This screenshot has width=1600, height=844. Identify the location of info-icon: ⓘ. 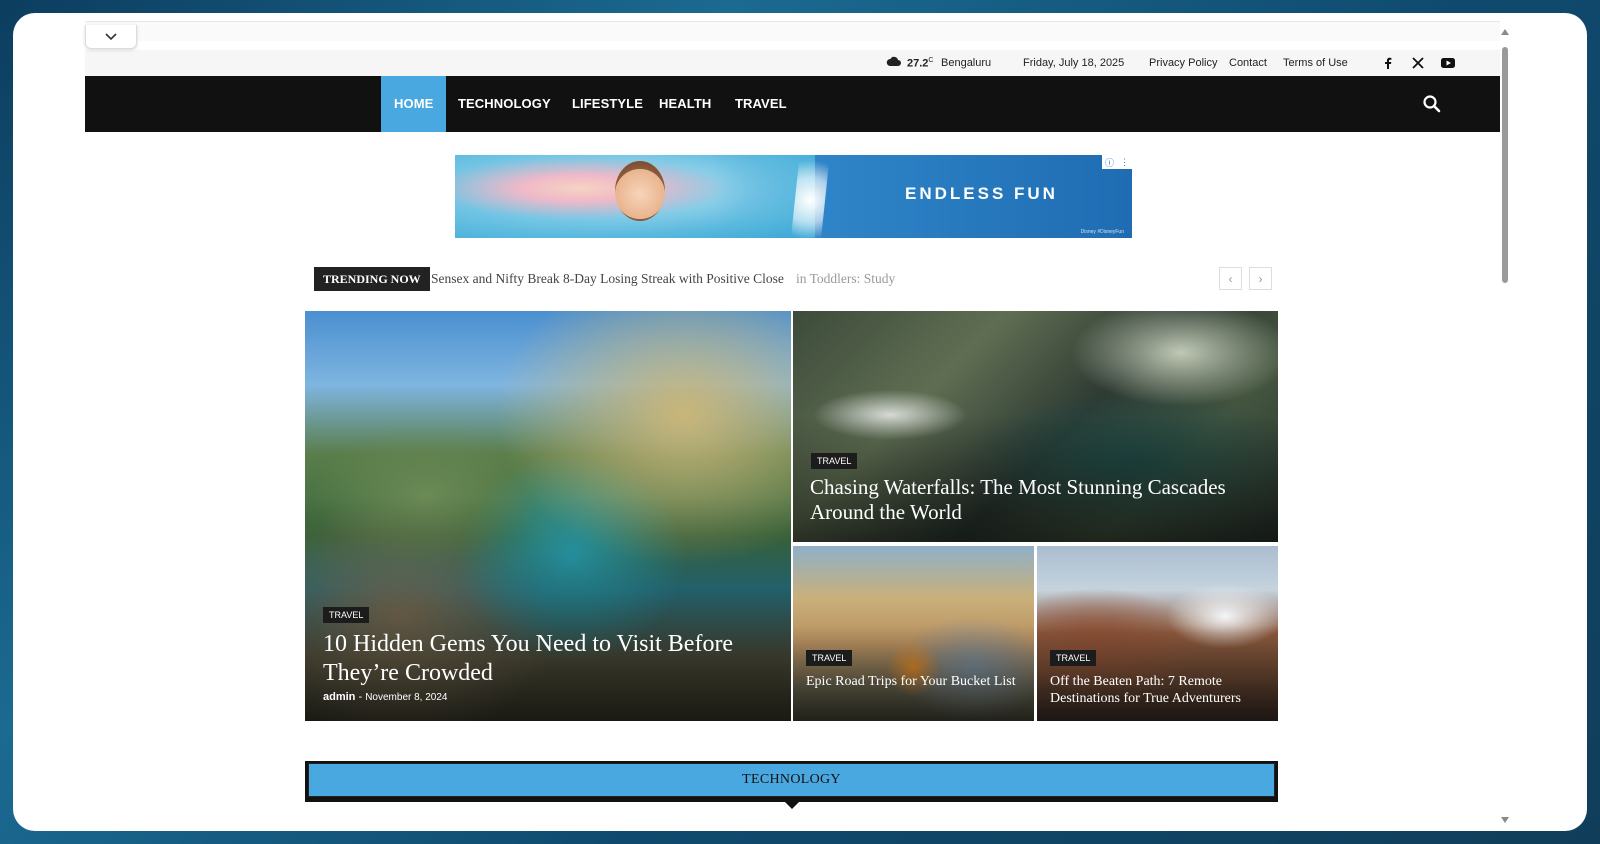
(1109, 162).